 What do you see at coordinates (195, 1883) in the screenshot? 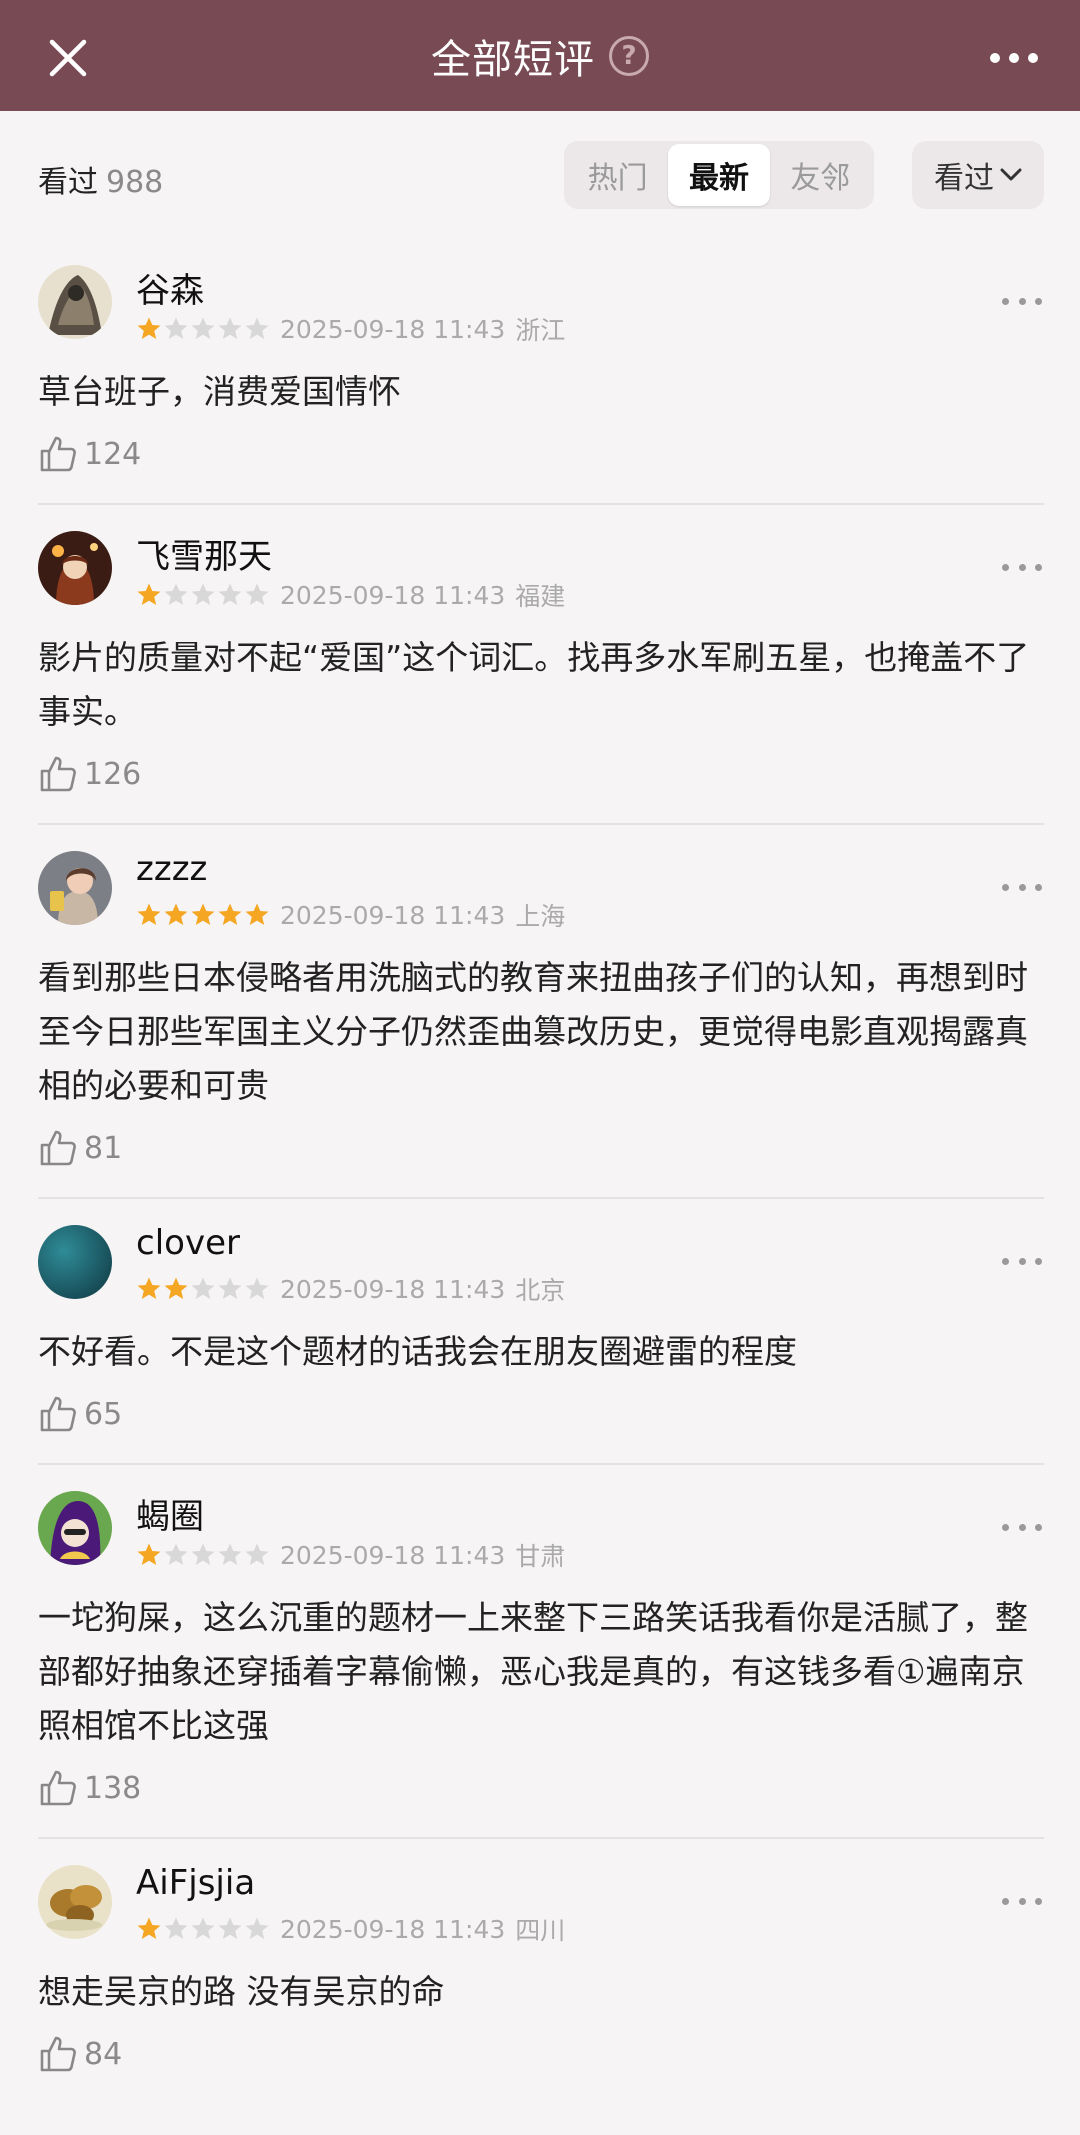
I see `username: AiFjsjia` at bounding box center [195, 1883].